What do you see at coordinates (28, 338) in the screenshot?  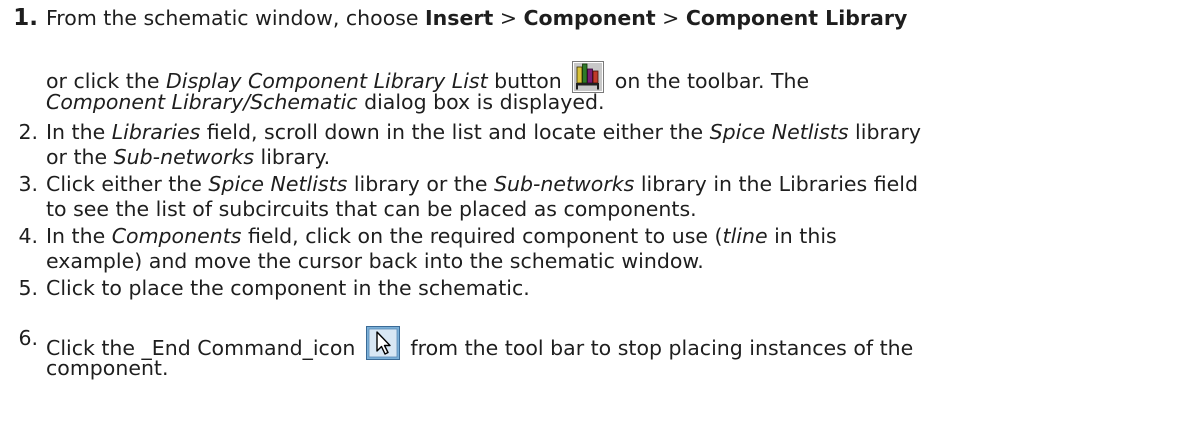 I see `step-number: 6.` at bounding box center [28, 338].